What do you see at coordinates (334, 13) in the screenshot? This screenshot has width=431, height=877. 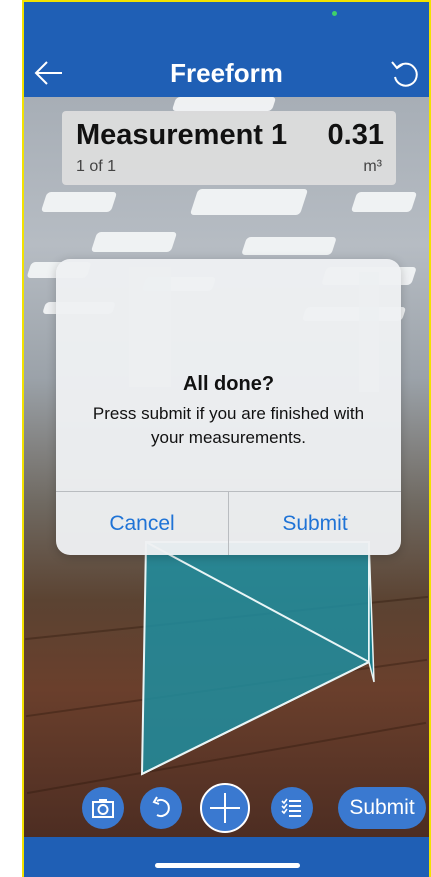 I see `camera-indicator-dot` at bounding box center [334, 13].